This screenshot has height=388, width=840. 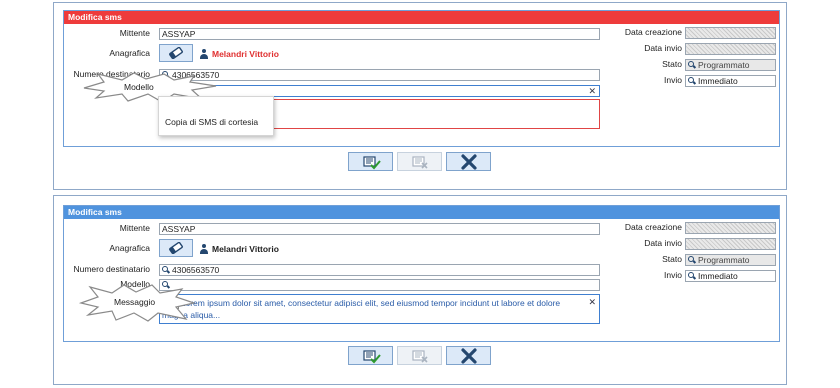 I want to click on dropdown-option: Copia di SMS di cortesia, so click(x=211, y=122).